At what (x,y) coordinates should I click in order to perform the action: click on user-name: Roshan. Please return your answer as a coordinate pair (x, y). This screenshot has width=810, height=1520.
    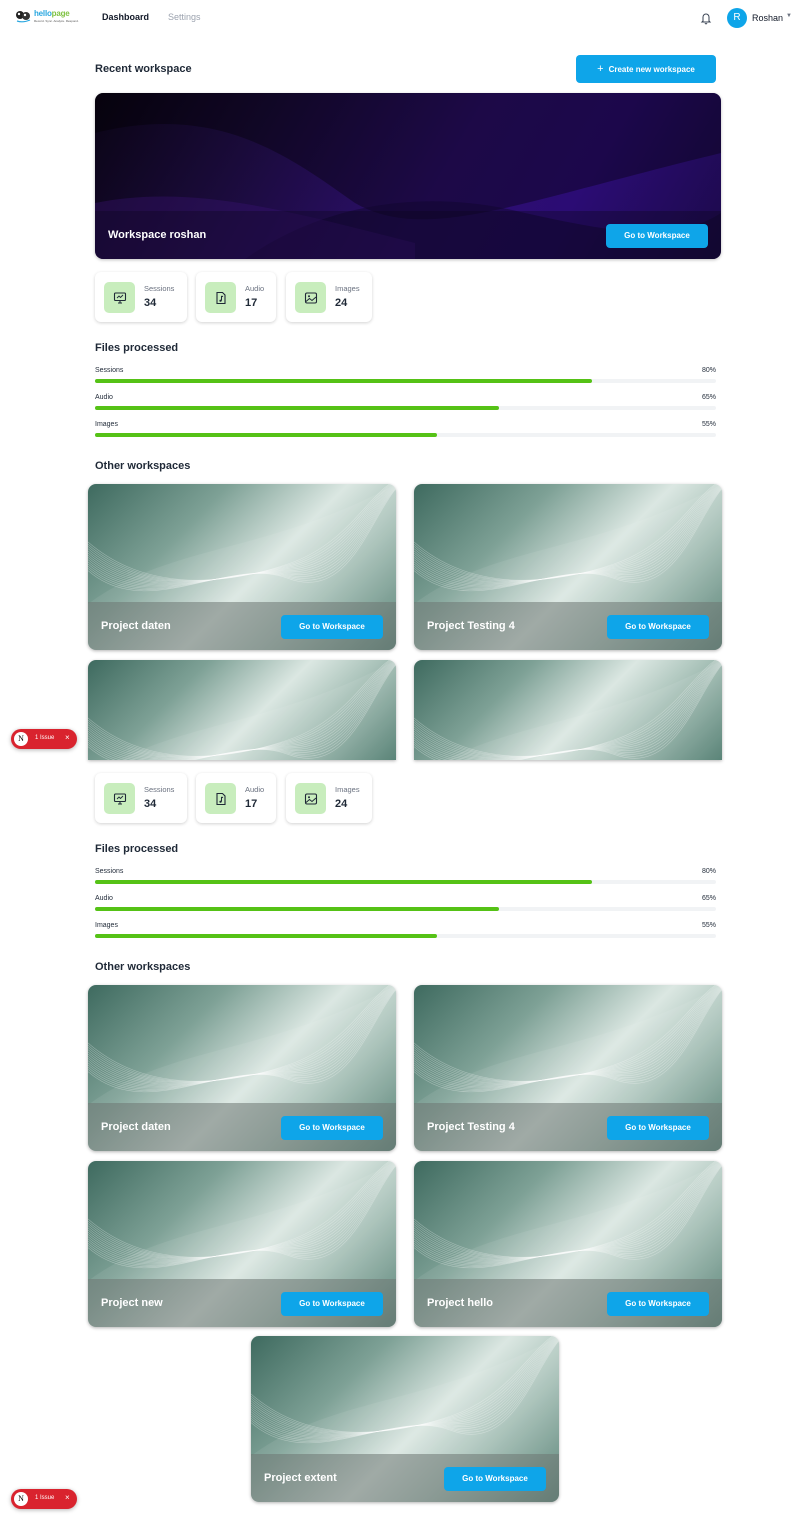
    Looking at the image, I should click on (767, 18).